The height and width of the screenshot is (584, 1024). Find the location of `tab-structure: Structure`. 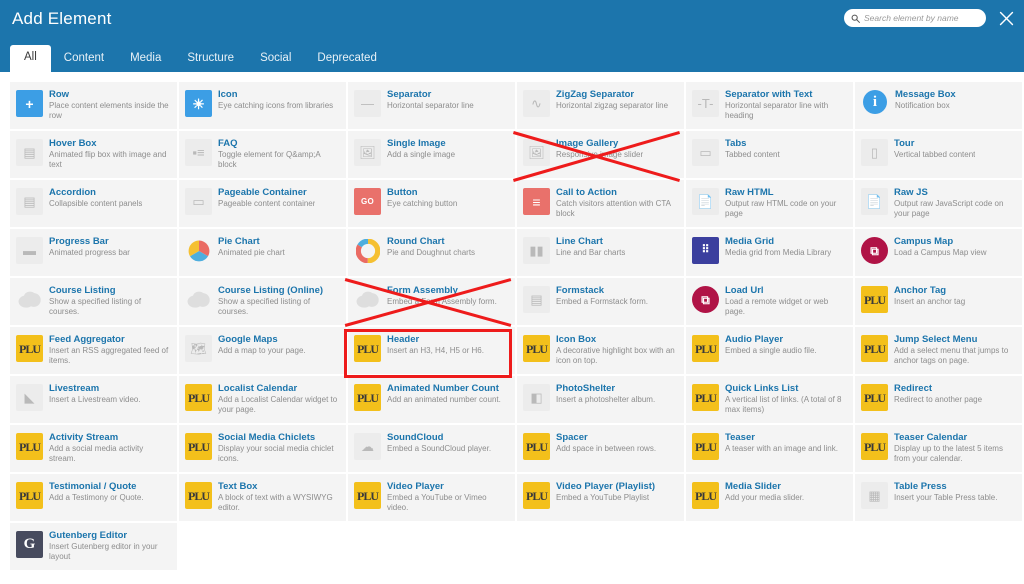

tab-structure: Structure is located at coordinates (210, 59).